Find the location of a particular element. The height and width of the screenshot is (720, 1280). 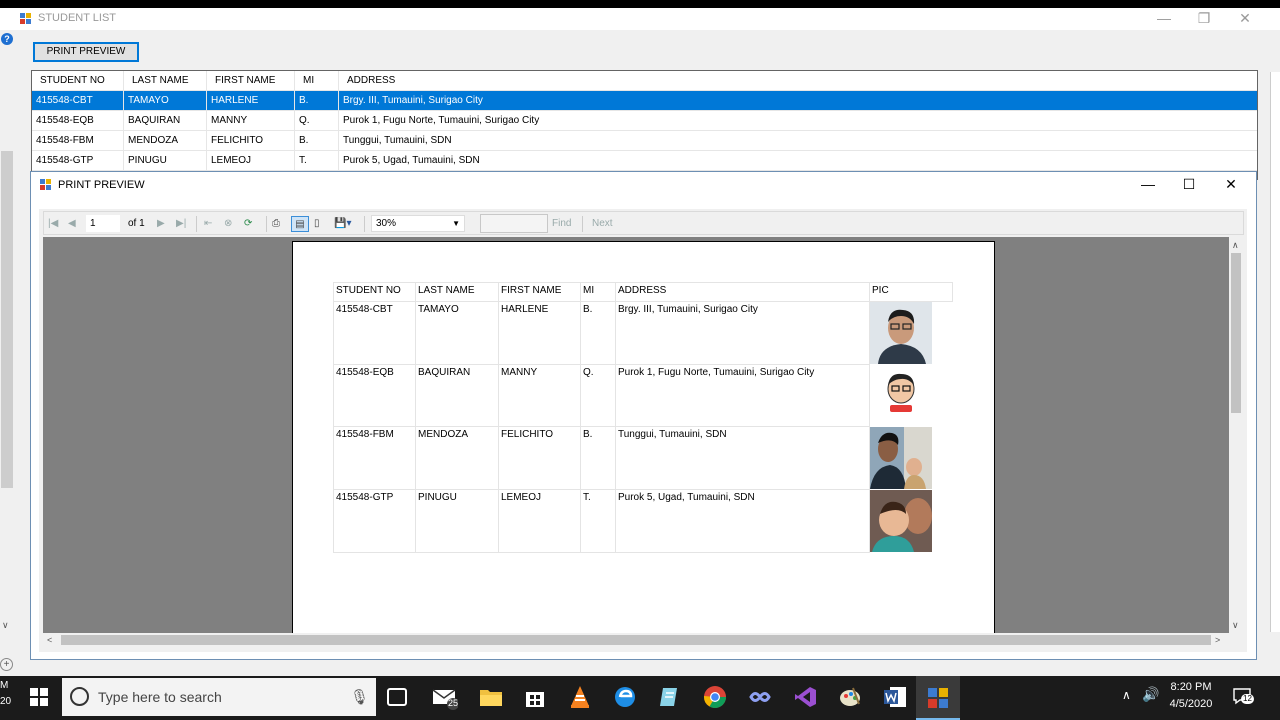

report-cell: T. is located at coordinates (598, 521).